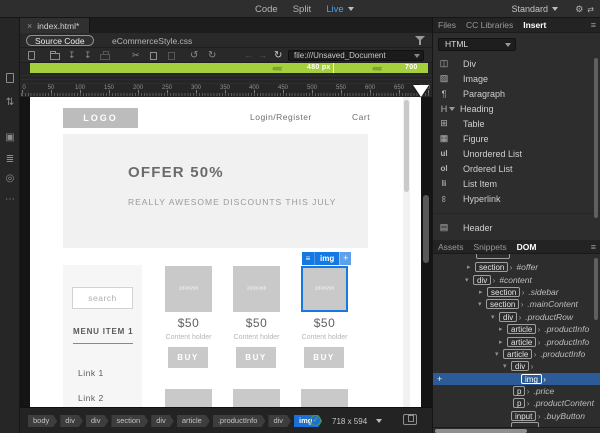 The height and width of the screenshot is (433, 600). What do you see at coordinates (72, 55) in the screenshot?
I see `save-icon: ↧` at bounding box center [72, 55].